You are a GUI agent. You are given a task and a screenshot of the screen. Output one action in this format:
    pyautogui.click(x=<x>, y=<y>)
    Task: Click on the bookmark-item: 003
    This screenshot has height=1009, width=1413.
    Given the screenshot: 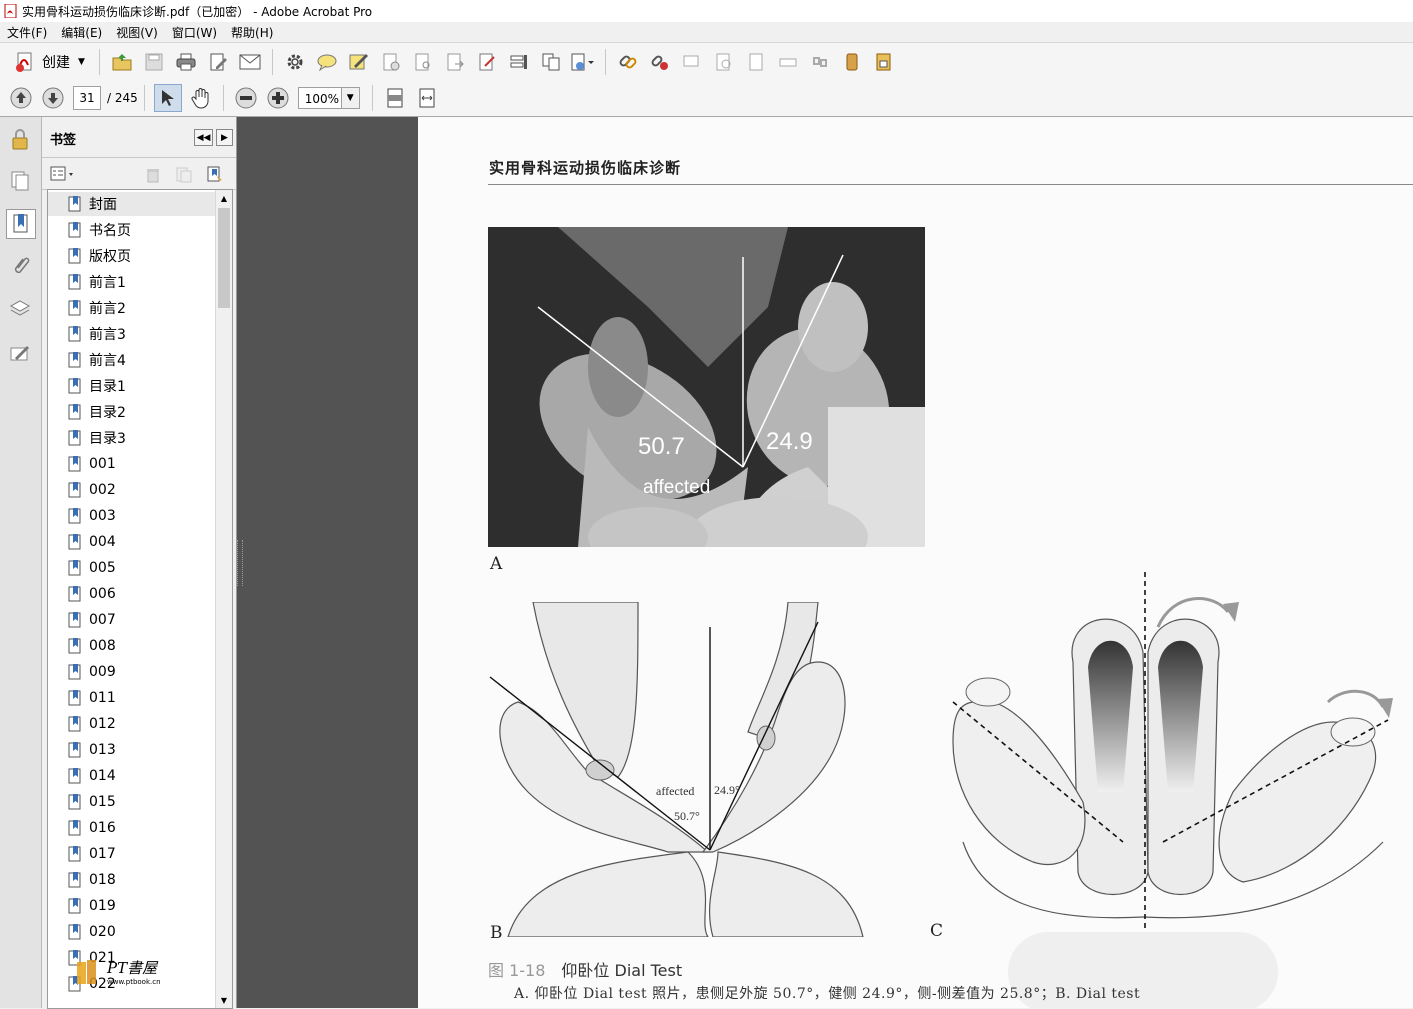 What is the action you would take?
    pyautogui.click(x=132, y=516)
    